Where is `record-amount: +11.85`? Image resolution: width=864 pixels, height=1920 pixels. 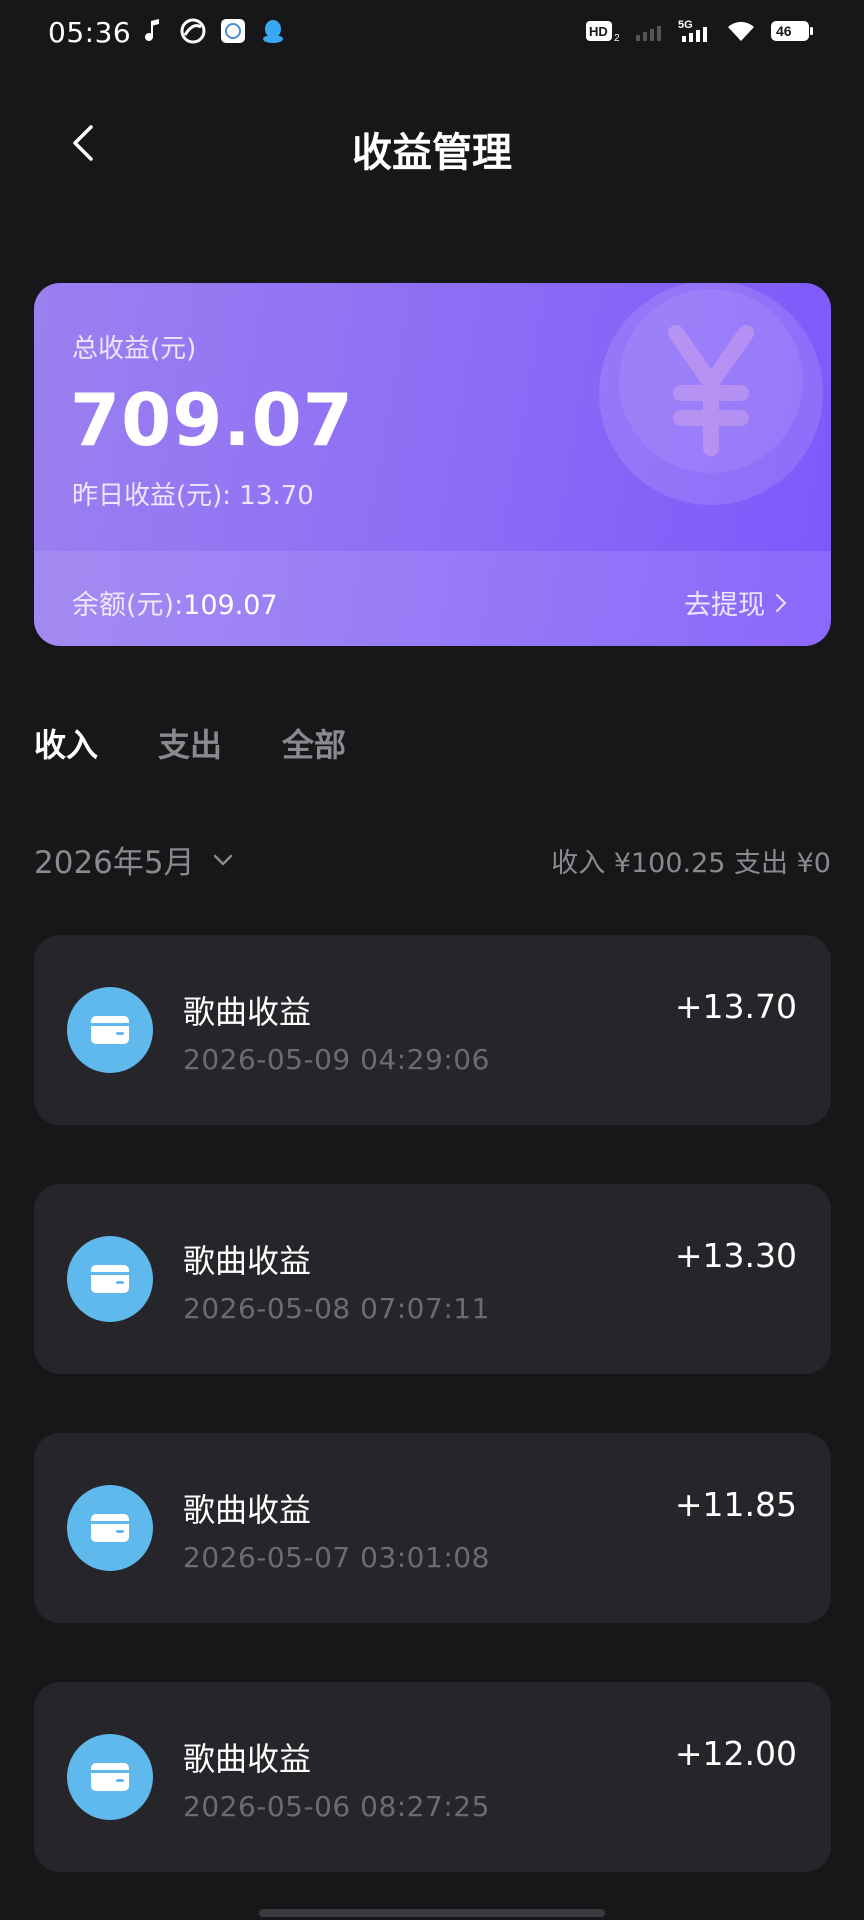
record-amount: +11.85 is located at coordinates (735, 1504).